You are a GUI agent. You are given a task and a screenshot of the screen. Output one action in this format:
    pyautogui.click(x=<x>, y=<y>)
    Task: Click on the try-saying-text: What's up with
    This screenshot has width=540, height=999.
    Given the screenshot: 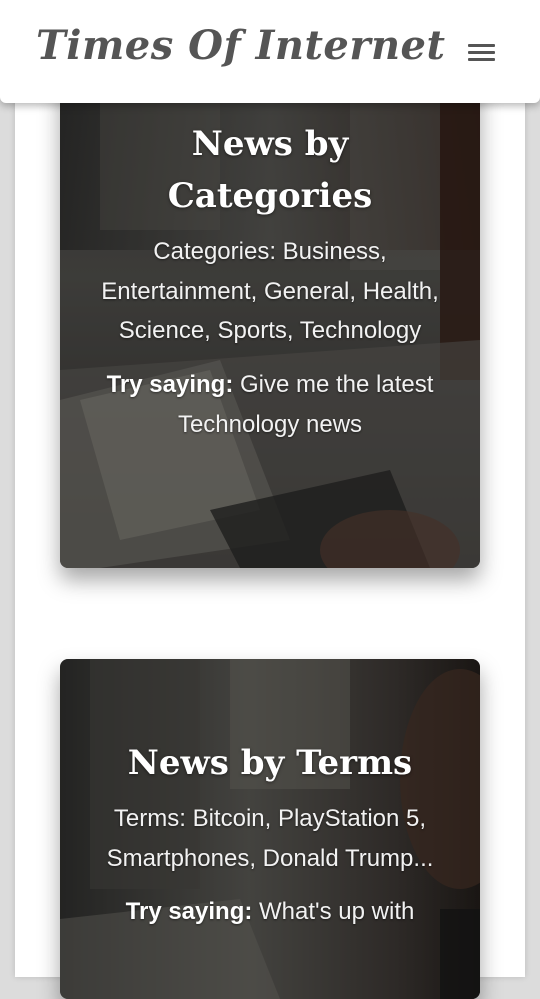 What is the action you would take?
    pyautogui.click(x=333, y=911)
    